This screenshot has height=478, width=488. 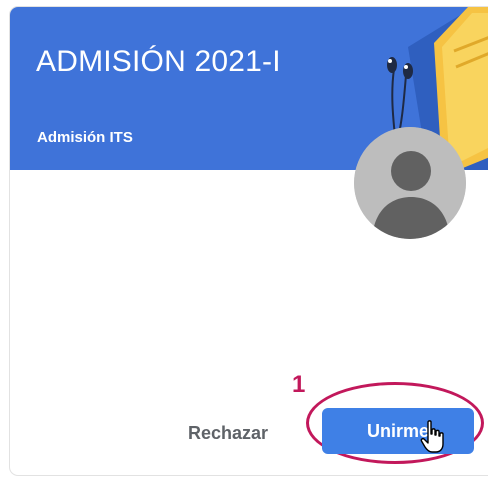 I want to click on decline-button: Rechazar, so click(x=228, y=433).